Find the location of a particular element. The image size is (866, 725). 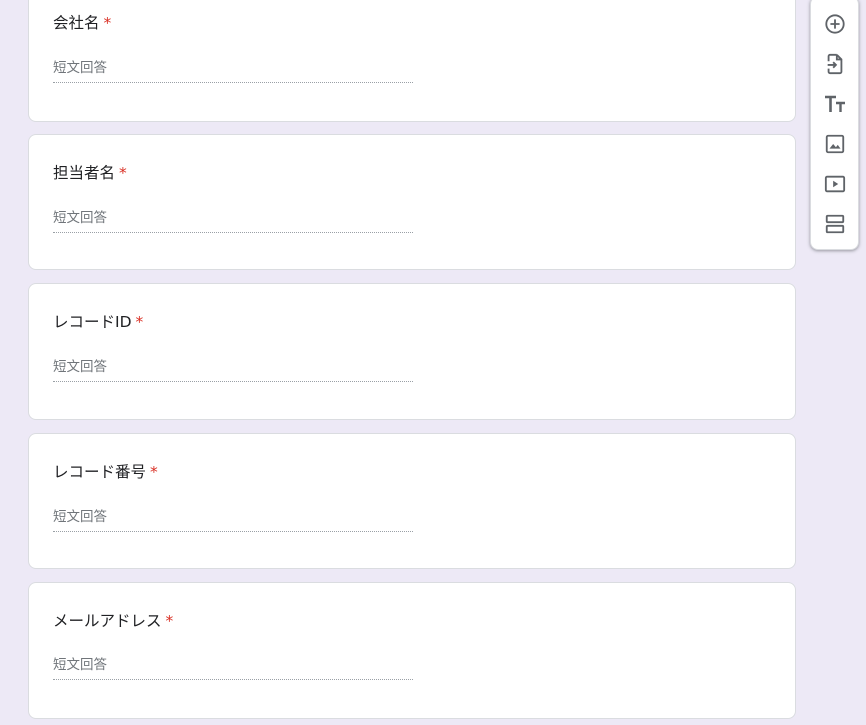

question-title-text: レコードID is located at coordinates (92, 322).